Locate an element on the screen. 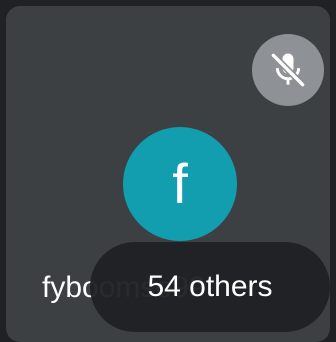  avatar-initial: f is located at coordinates (180, 183).